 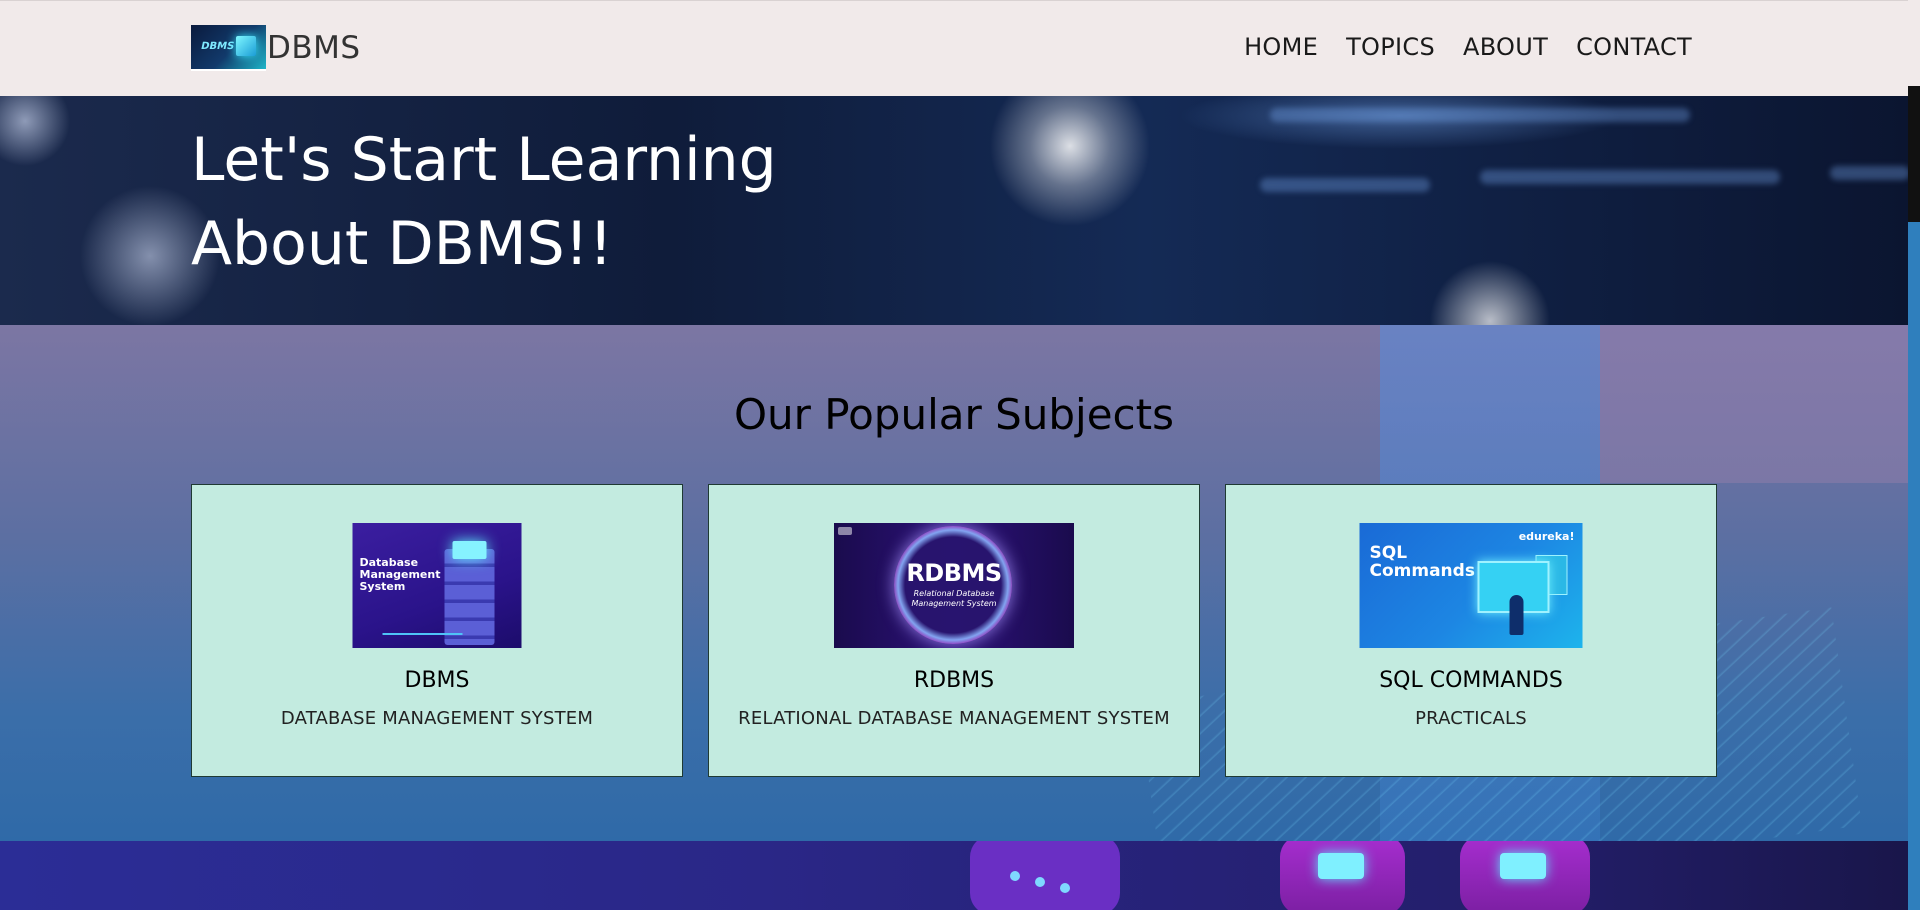 What do you see at coordinates (954, 48) in the screenshot?
I see `navbar: DBMS DBMS HOME TOPICS ABOUT CONTACT` at bounding box center [954, 48].